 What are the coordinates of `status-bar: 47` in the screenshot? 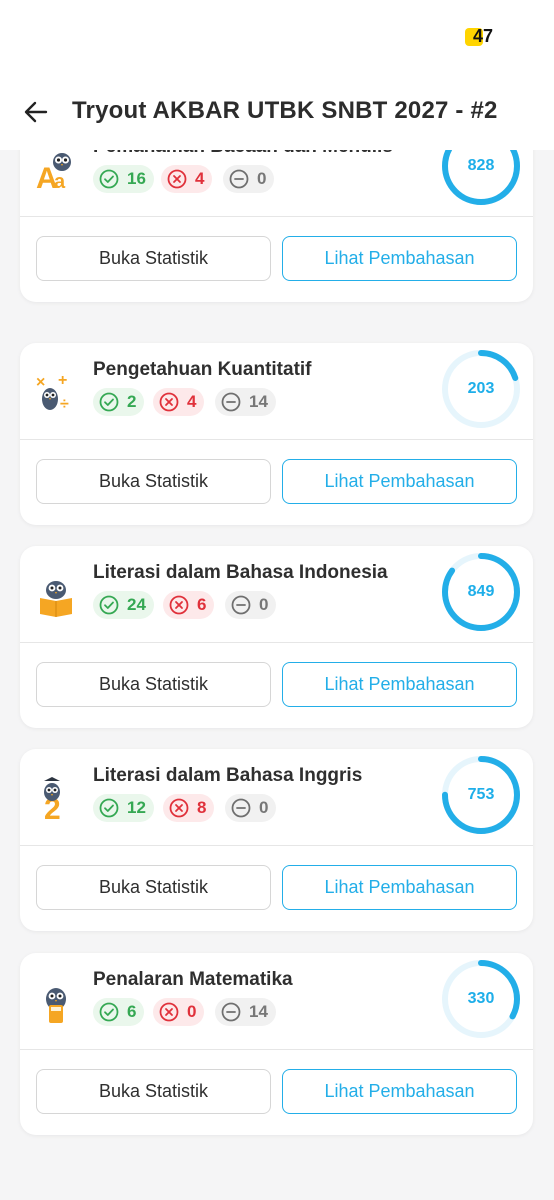 It's located at (277, 35).